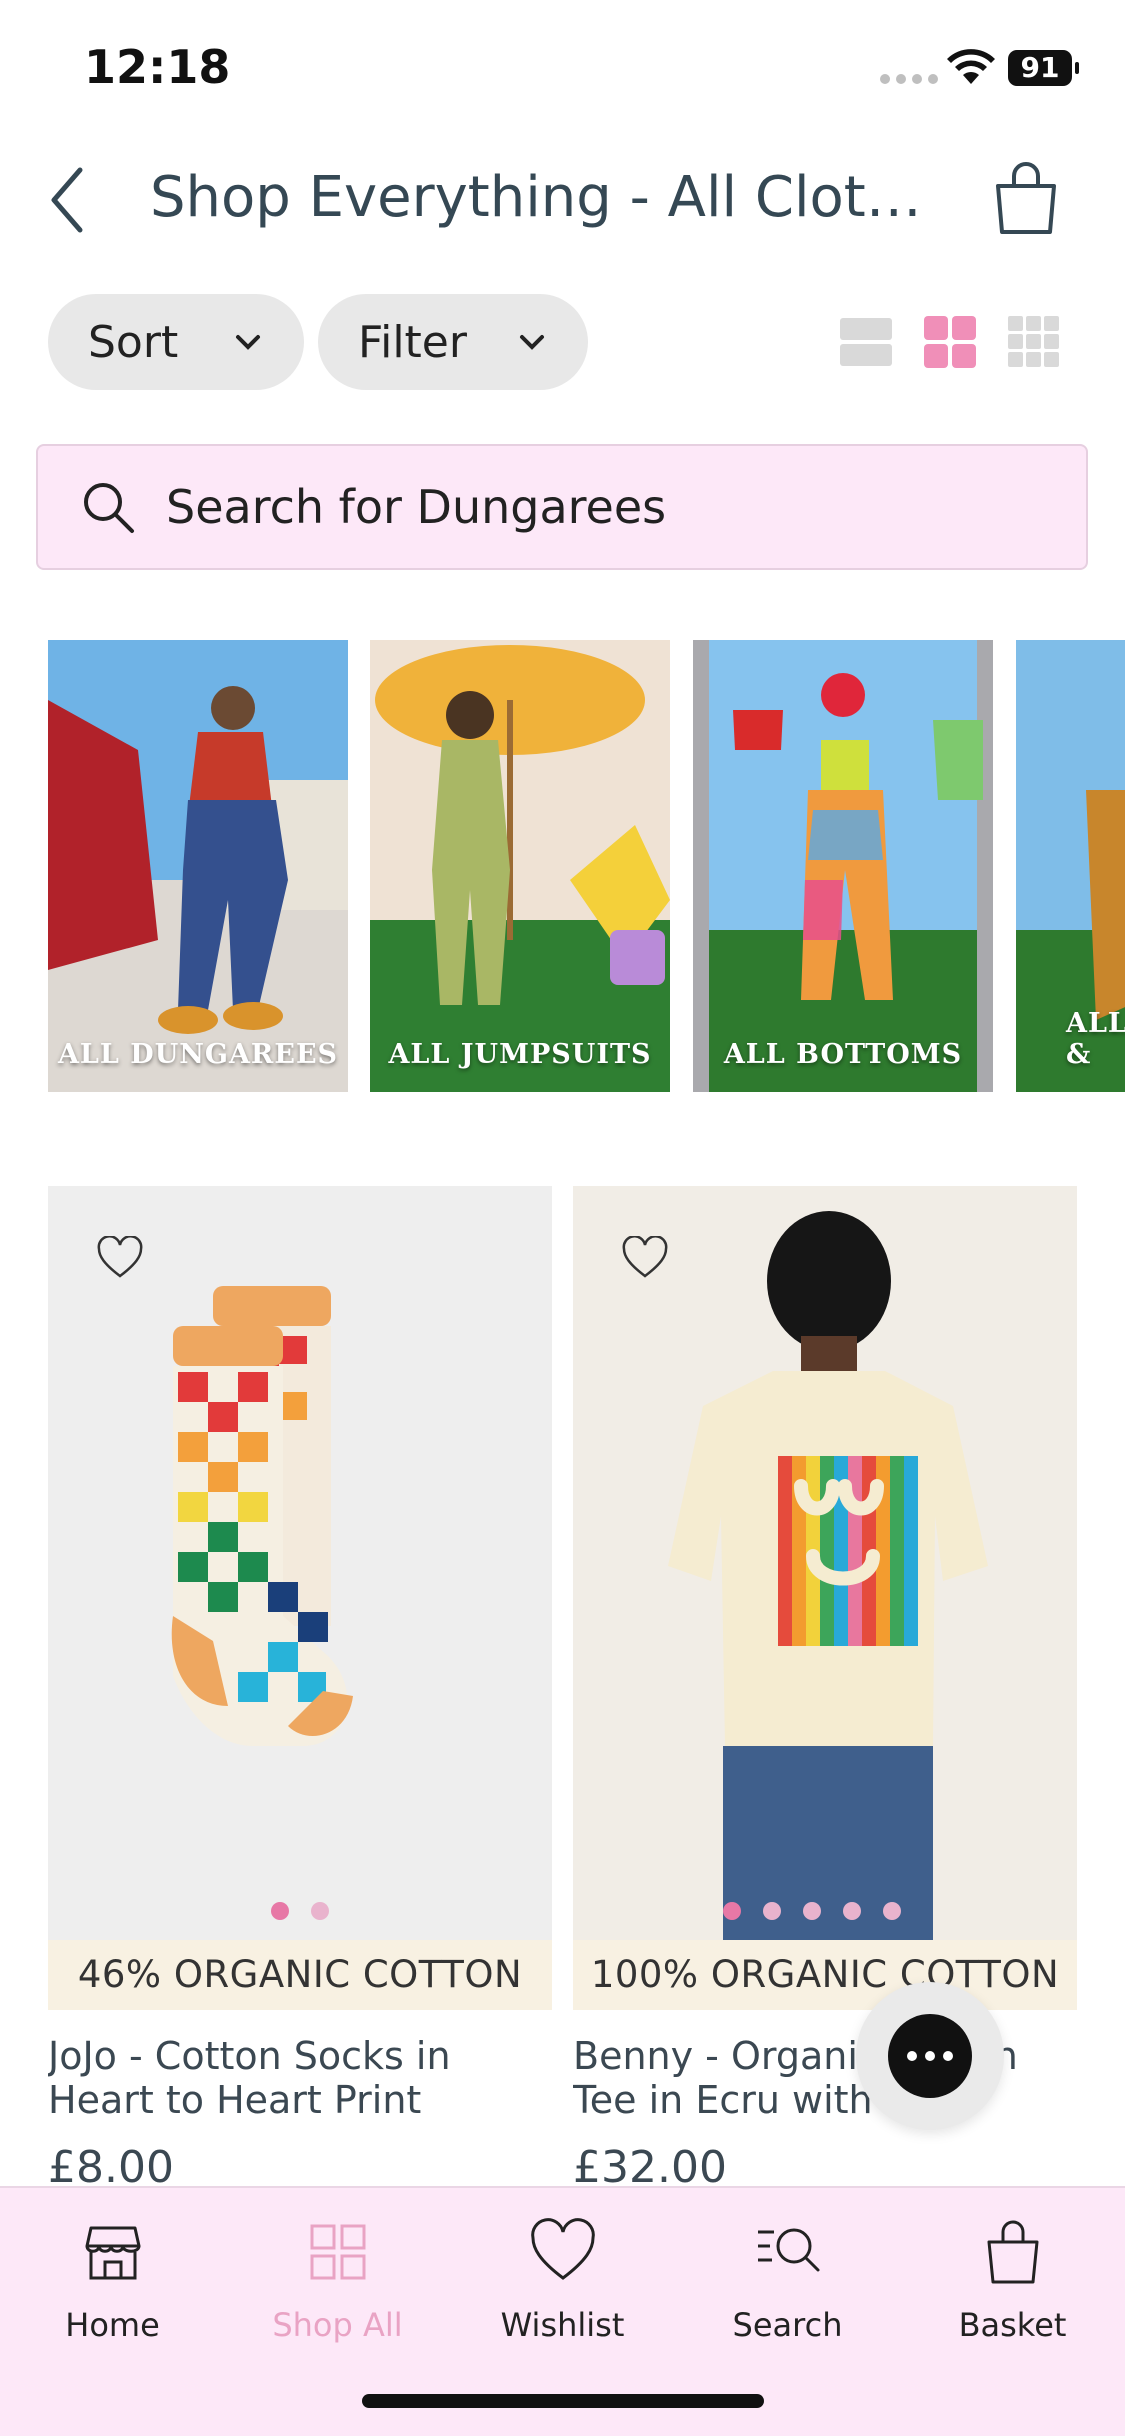 Image resolution: width=1125 pixels, height=2436 pixels. I want to click on filter-label: Filter, so click(412, 342).